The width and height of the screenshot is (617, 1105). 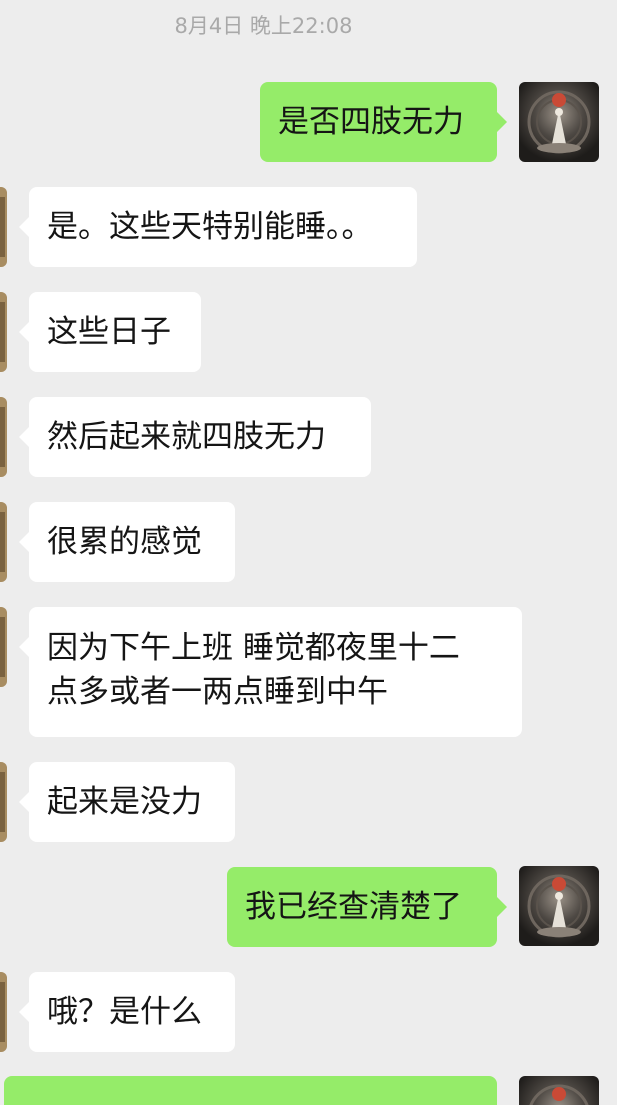 I want to click on message-text-line: 因为下午上班 睡觉都夜里十二, so click(x=253, y=648).